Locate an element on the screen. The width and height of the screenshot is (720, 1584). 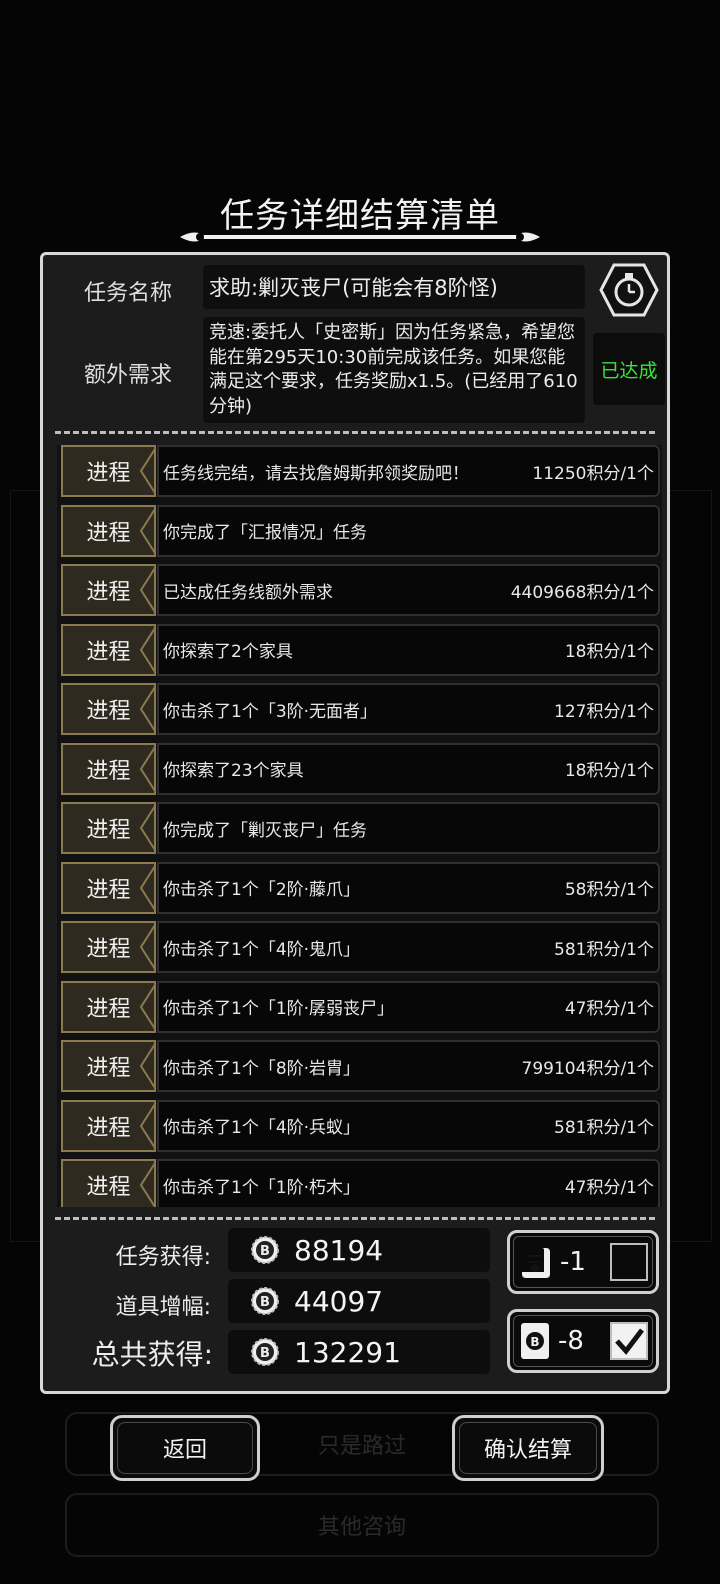
item-bonus-value: 44097 is located at coordinates (339, 1301).